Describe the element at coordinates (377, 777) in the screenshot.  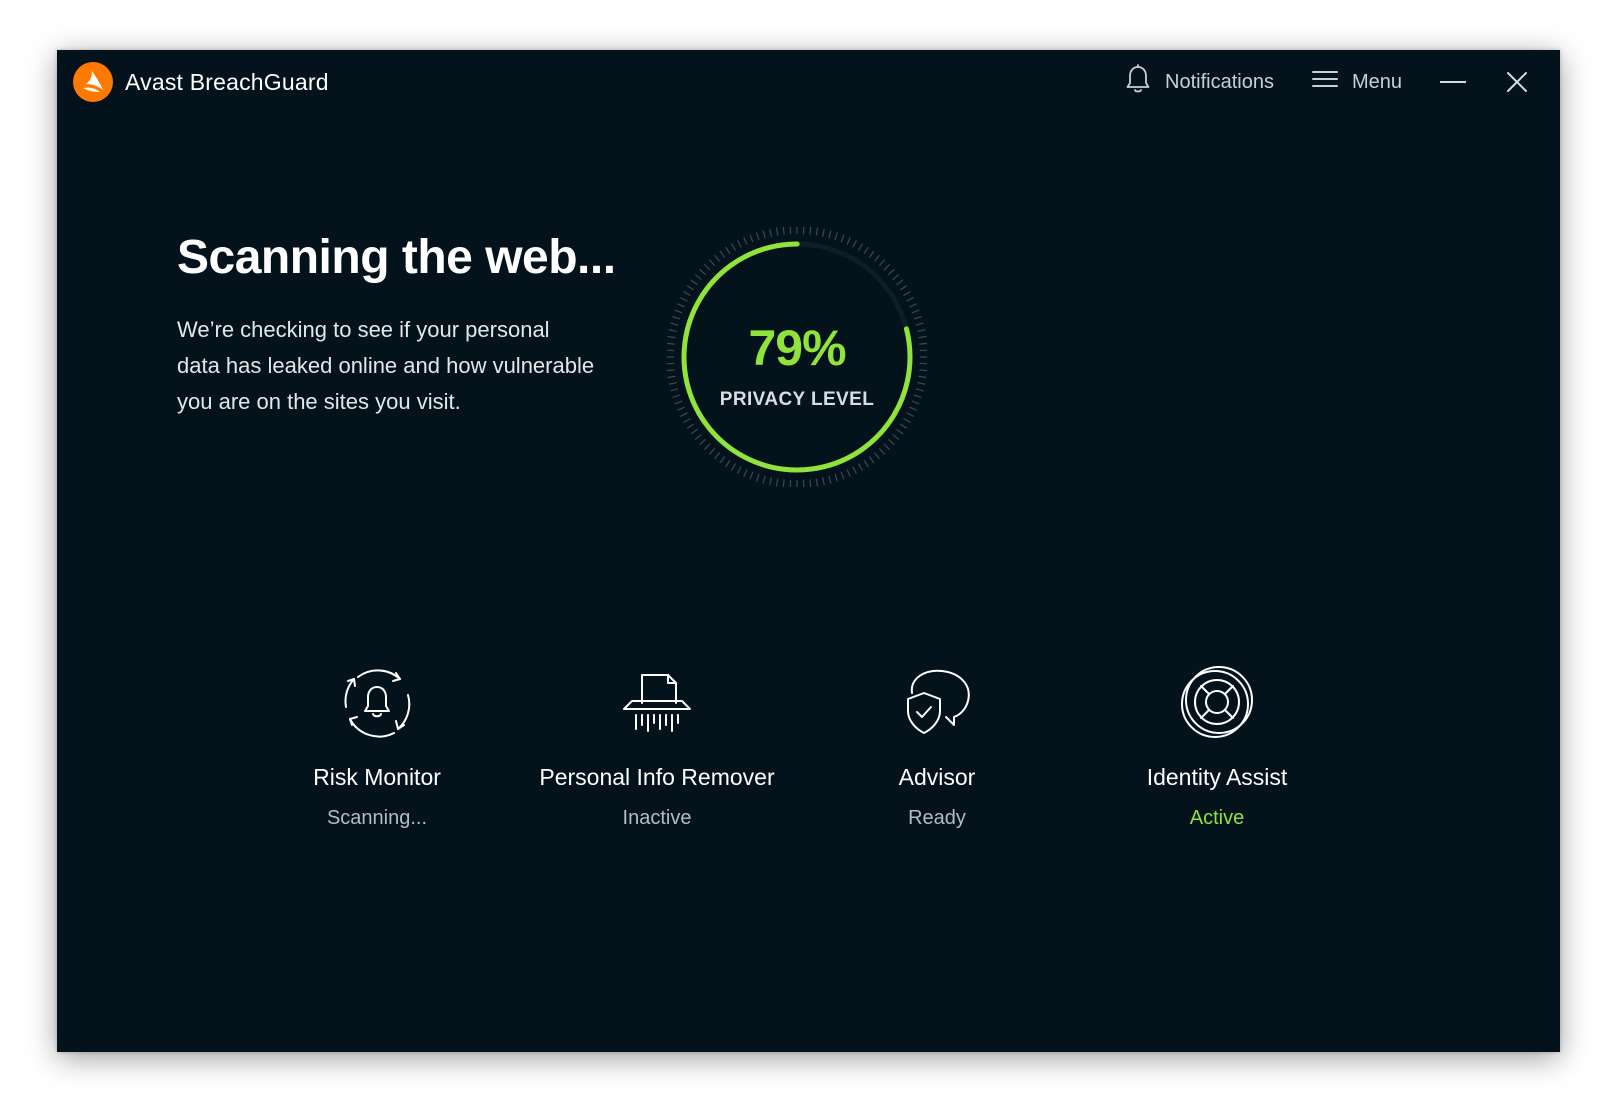
I see `feature-name: Risk Monitor` at that location.